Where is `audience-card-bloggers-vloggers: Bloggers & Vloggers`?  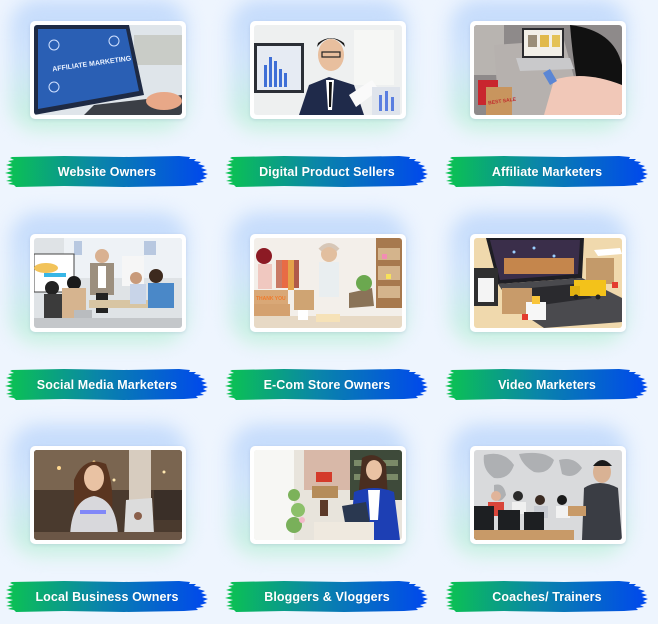
audience-card-bloggers-vloggers: Bloggers & Vloggers is located at coordinates (325, 524).